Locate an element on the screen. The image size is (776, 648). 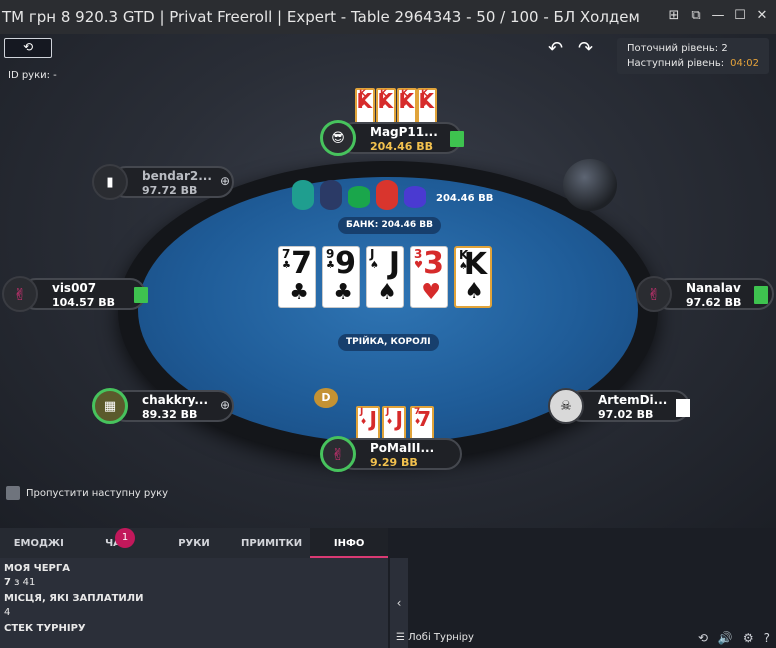
player-plate: vis007 104.57 BB is located at coordinates (84, 294).